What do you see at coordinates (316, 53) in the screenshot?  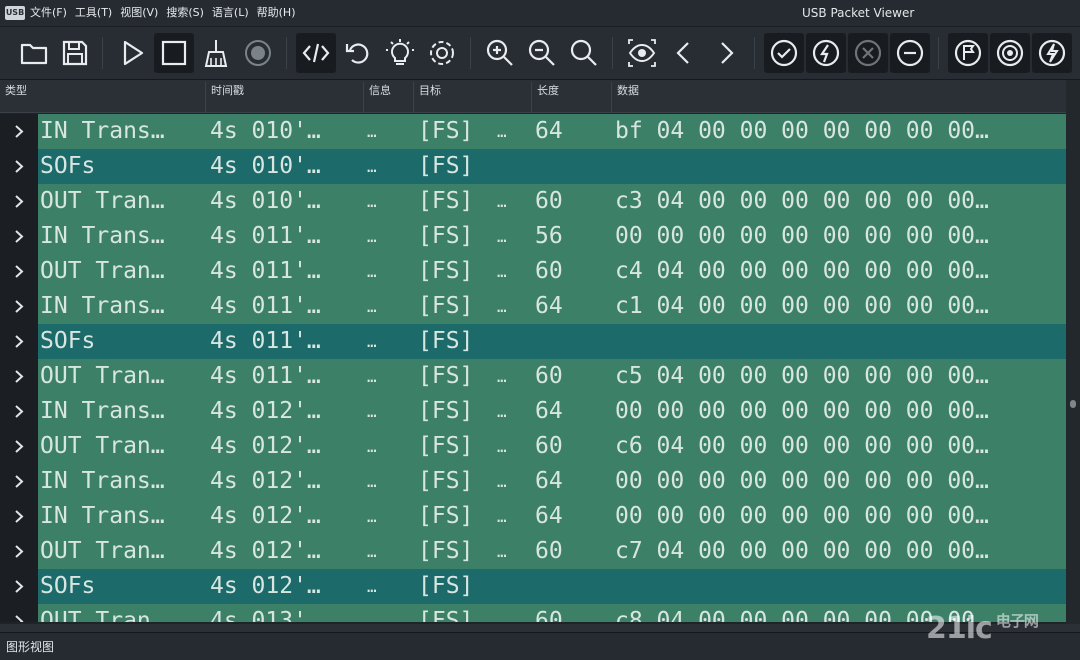 I see `code-view-icon` at bounding box center [316, 53].